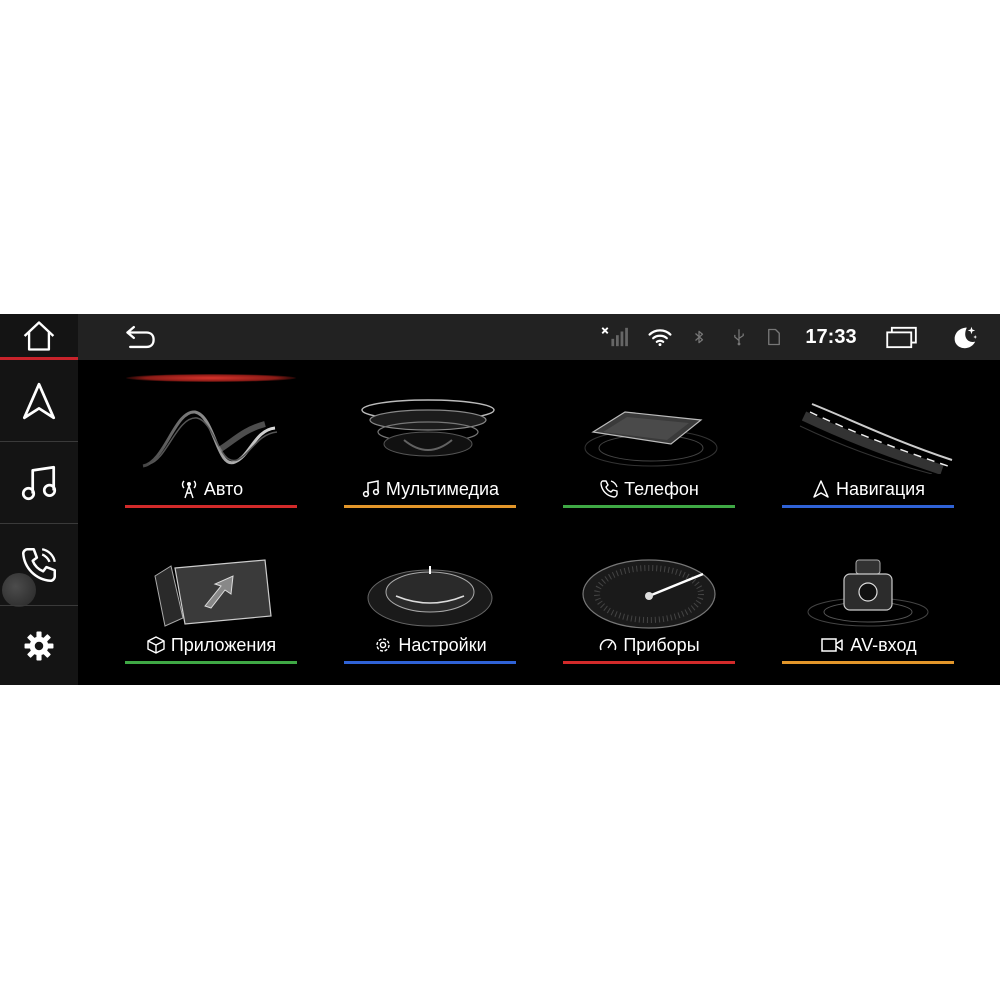 Image resolution: width=1000 pixels, height=1000 pixels. Describe the element at coordinates (868, 593) in the screenshot. I see `dashcam-artwork` at that location.